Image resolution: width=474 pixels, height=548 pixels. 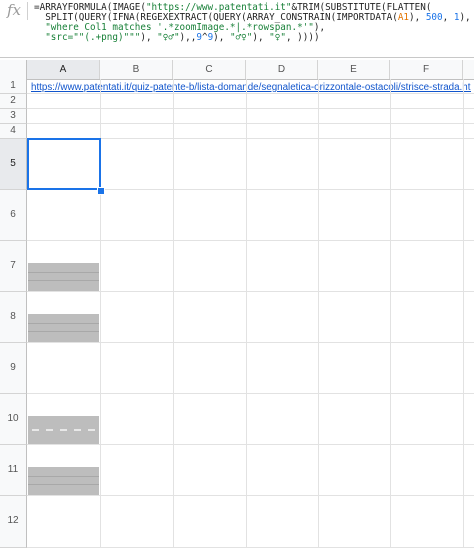 I want to click on formula-token: "src=""(.+png)""", so click(x=93, y=37).